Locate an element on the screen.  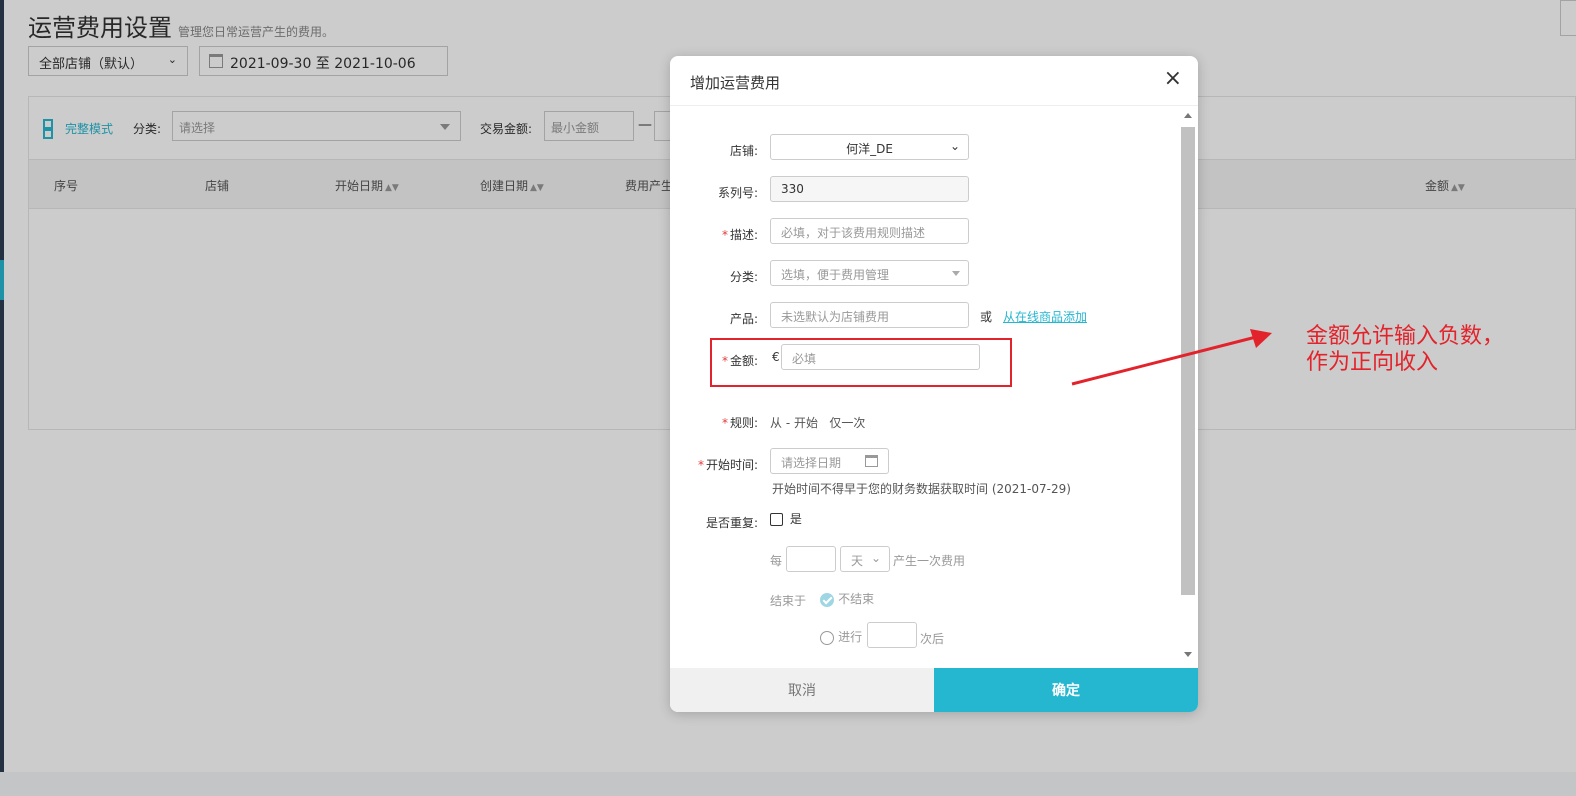
end-never-radio-wrap: 不结束 is located at coordinates (847, 598).